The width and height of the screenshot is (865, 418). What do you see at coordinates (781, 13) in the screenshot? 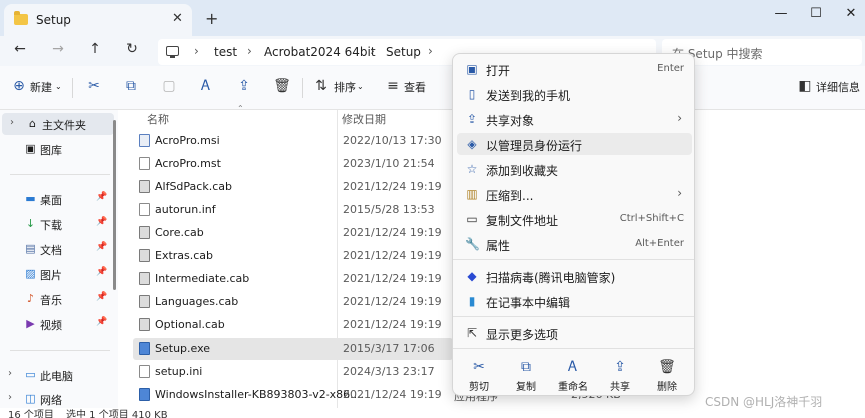
I see `minimize-button: —` at bounding box center [781, 13].